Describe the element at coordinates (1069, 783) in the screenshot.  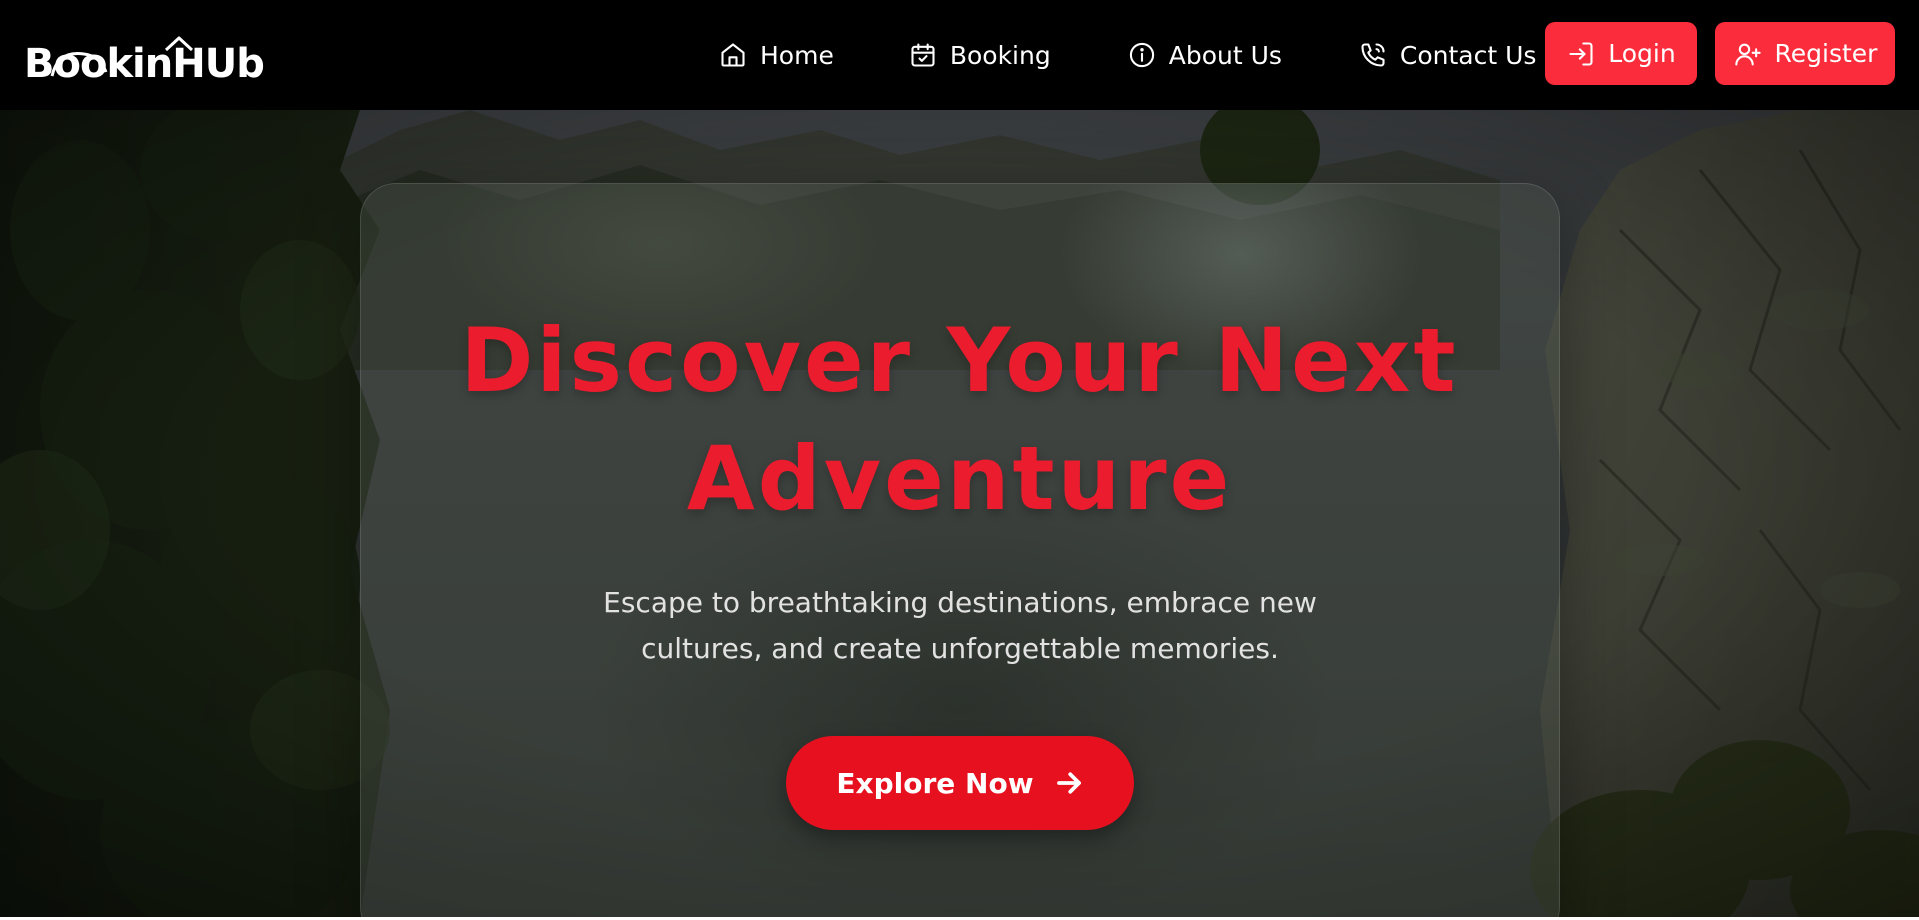
I see `arrow-right-icon` at that location.